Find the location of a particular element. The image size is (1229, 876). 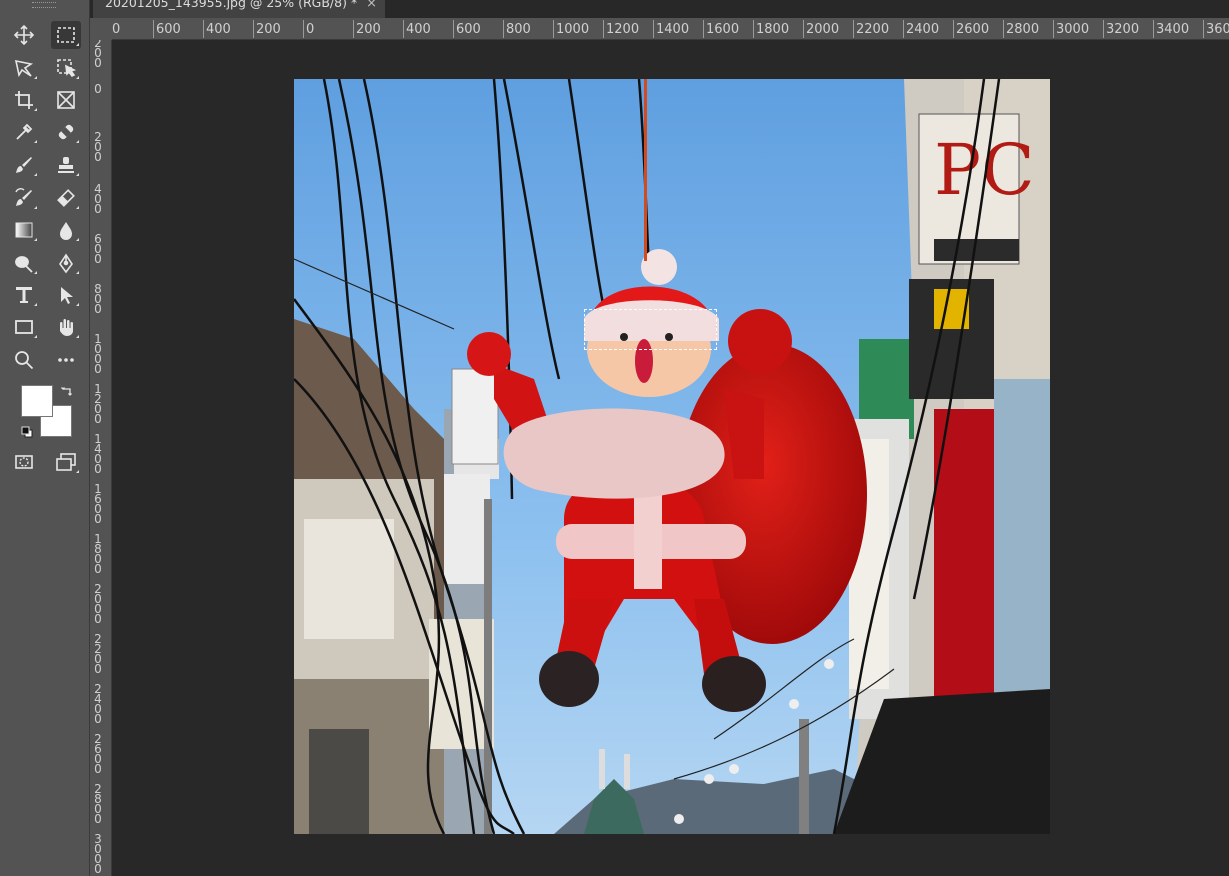

rectangle-tool-icon is located at coordinates (24, 327).